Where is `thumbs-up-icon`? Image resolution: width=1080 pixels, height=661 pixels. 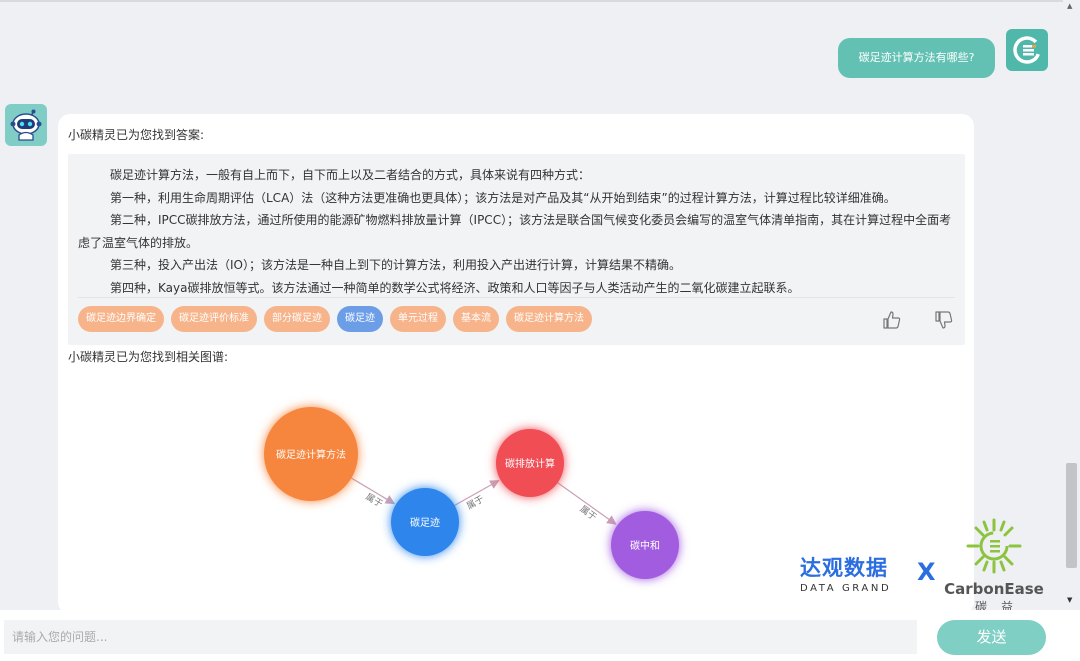
thumbs-up-icon is located at coordinates (892, 320).